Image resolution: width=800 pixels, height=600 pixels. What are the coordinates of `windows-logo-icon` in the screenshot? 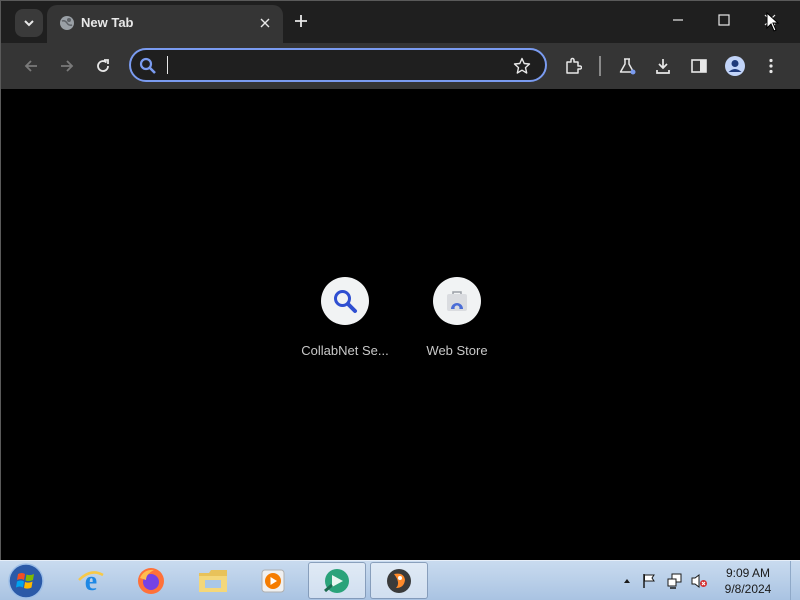 It's located at (26, 581).